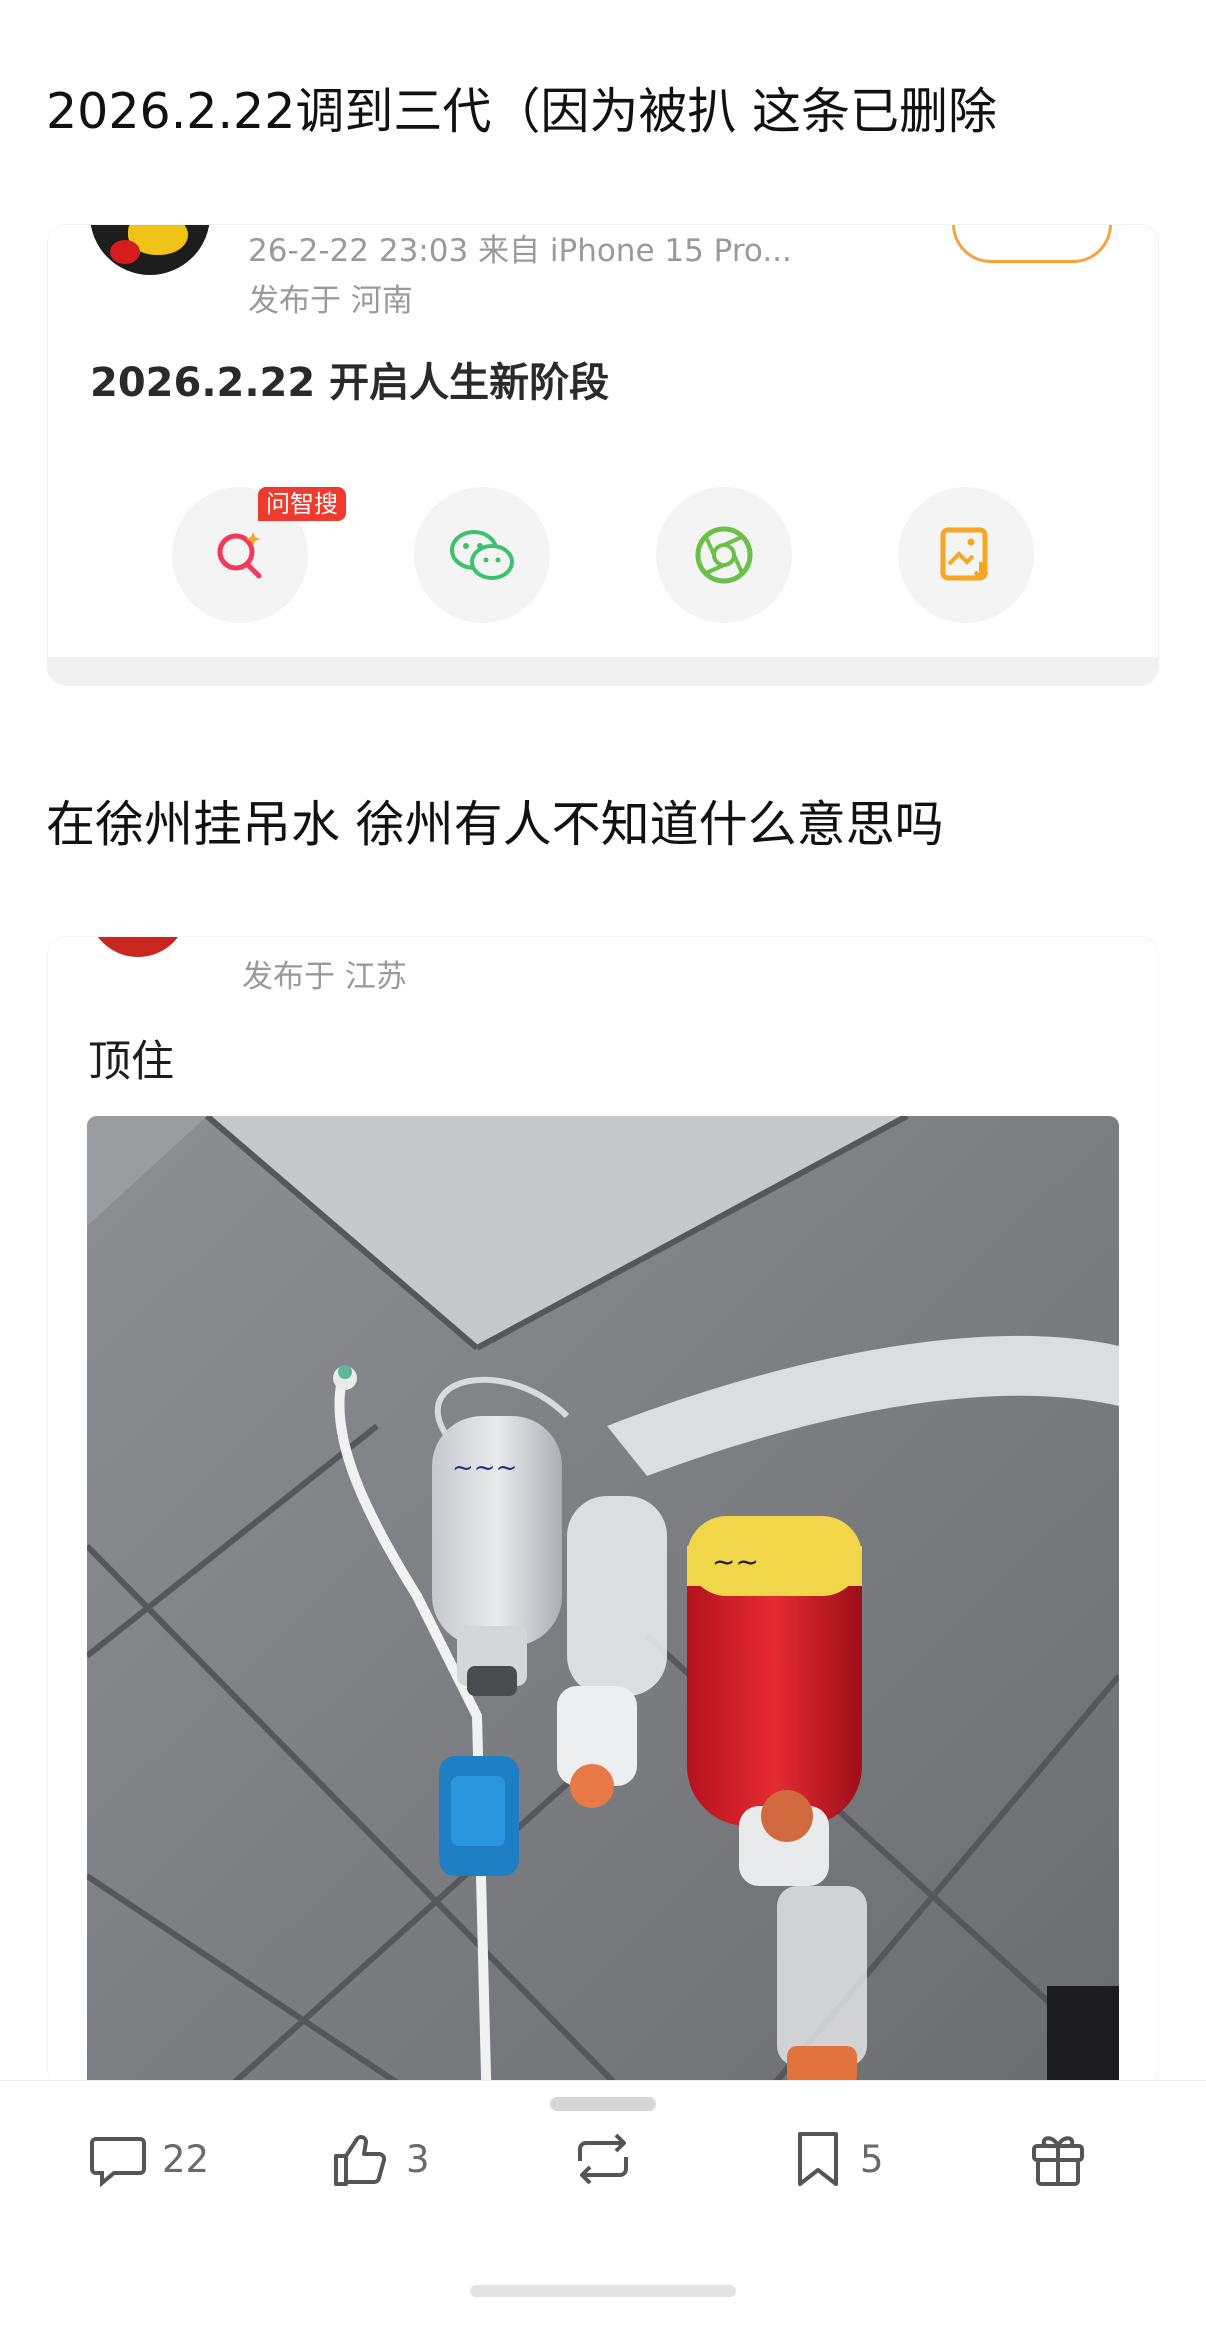  I want to click on thumbs-up-icon, so click(360, 2160).